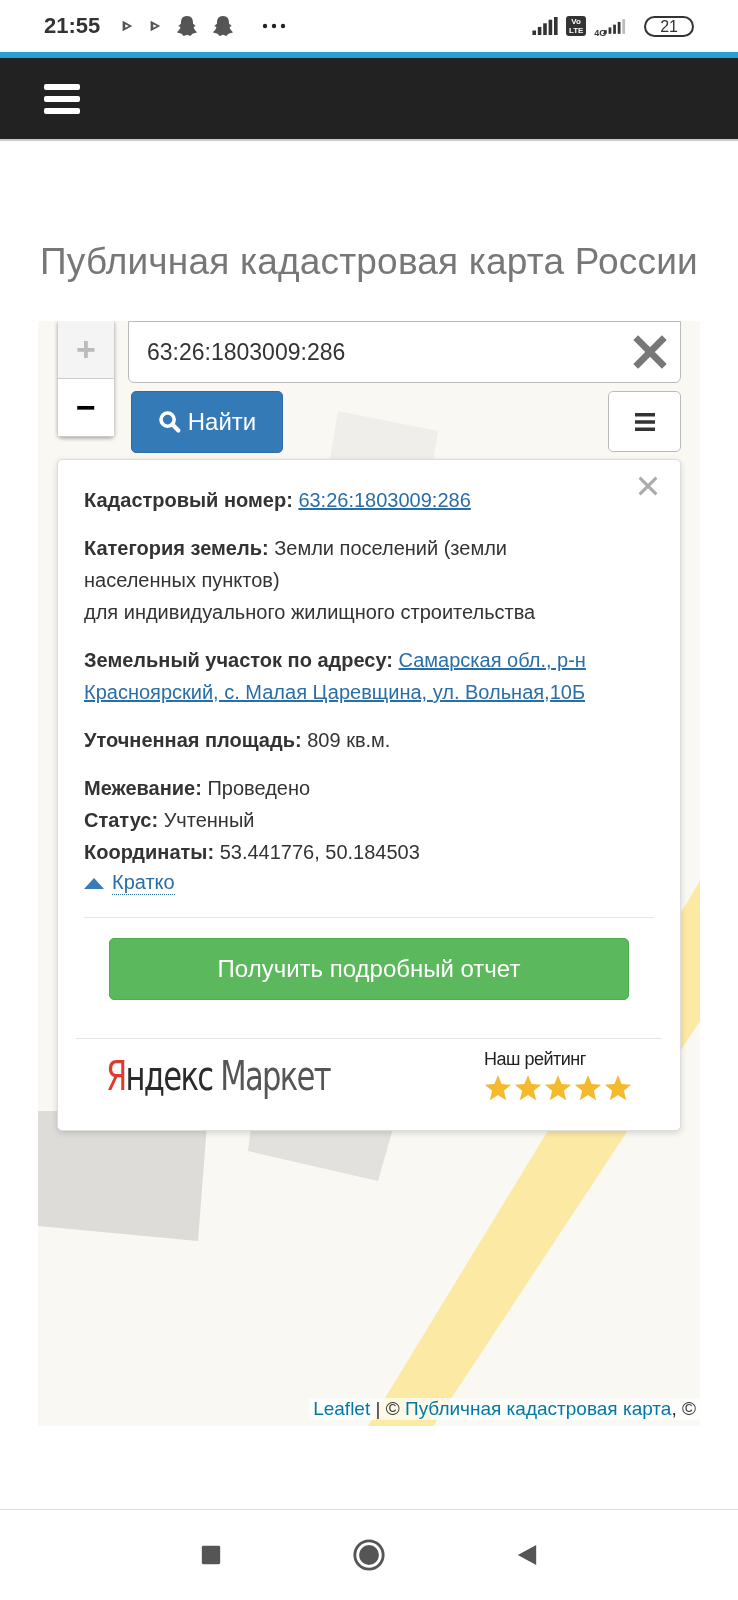 Image resolution: width=738 pixels, height=1600 pixels. I want to click on info-row-text: Уточненная площадь: 809 кв.м., so click(238, 740).